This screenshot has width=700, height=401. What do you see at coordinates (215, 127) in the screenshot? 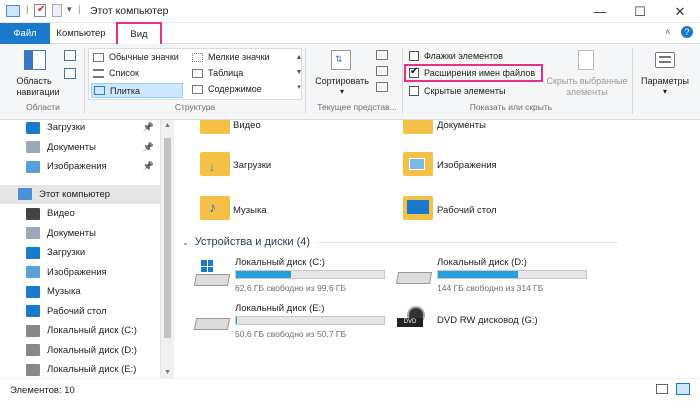
I see `folder-video-icon` at bounding box center [215, 127].